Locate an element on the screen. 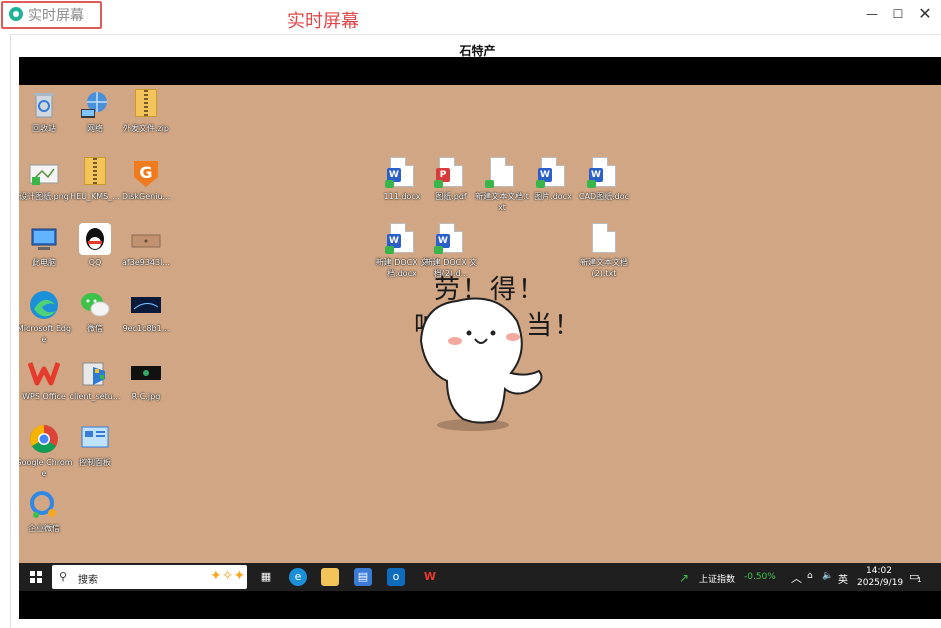  wps-icon is located at coordinates (44, 373).